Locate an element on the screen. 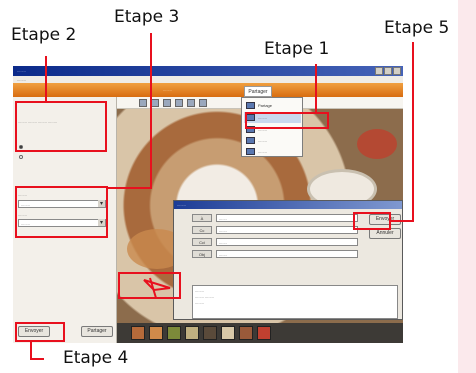  thumbnail-filmstrip is located at coordinates (260, 333).